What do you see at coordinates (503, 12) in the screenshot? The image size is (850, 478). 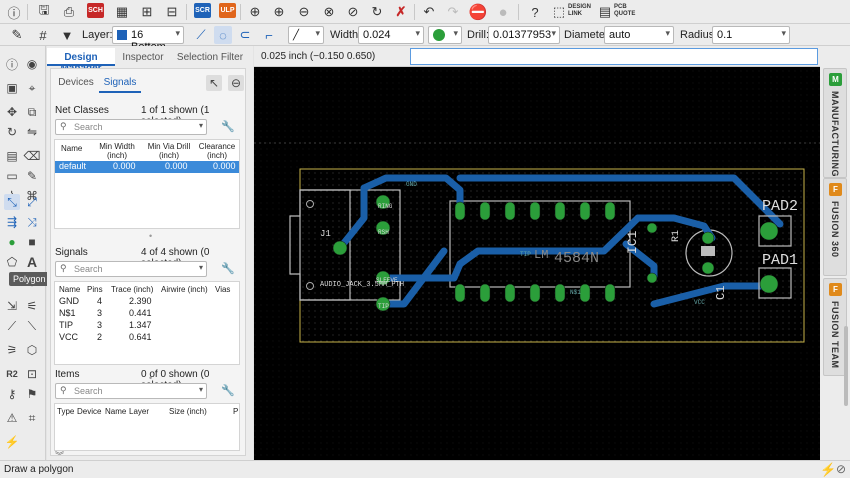 I see `go-icon: ●` at bounding box center [503, 12].